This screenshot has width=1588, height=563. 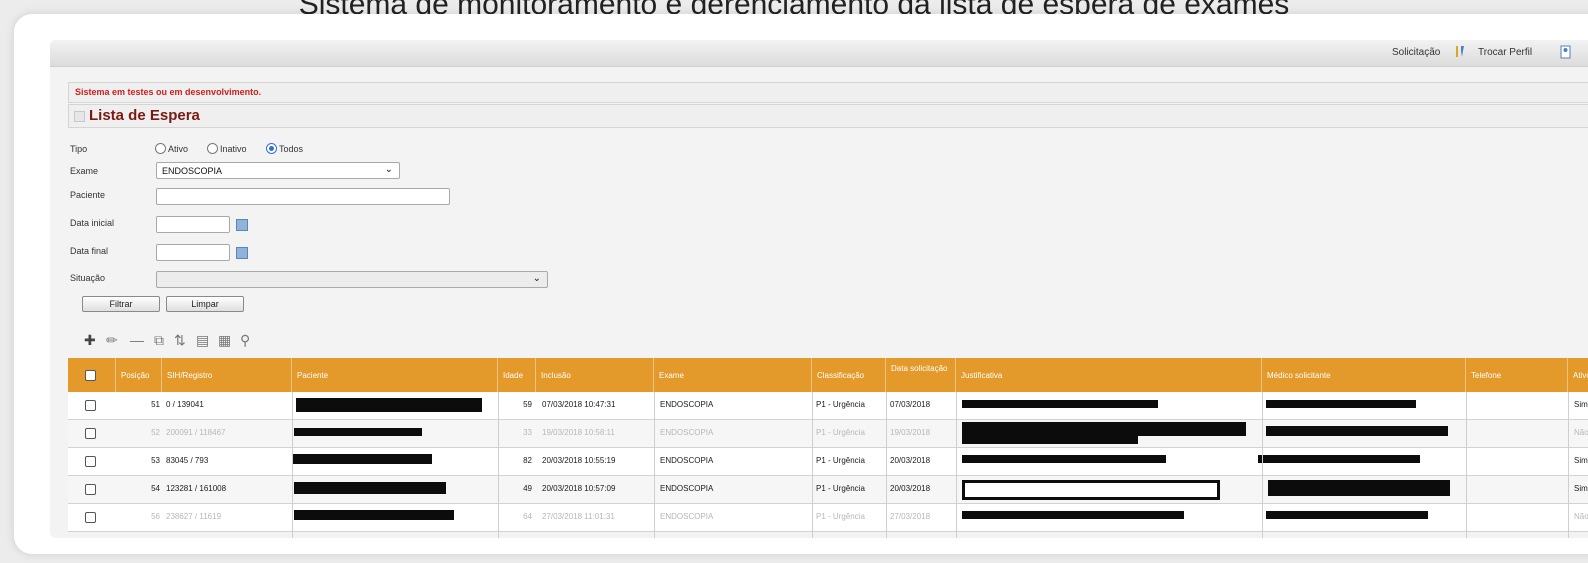 What do you see at coordinates (303, 196) in the screenshot?
I see `paciente-input` at bounding box center [303, 196].